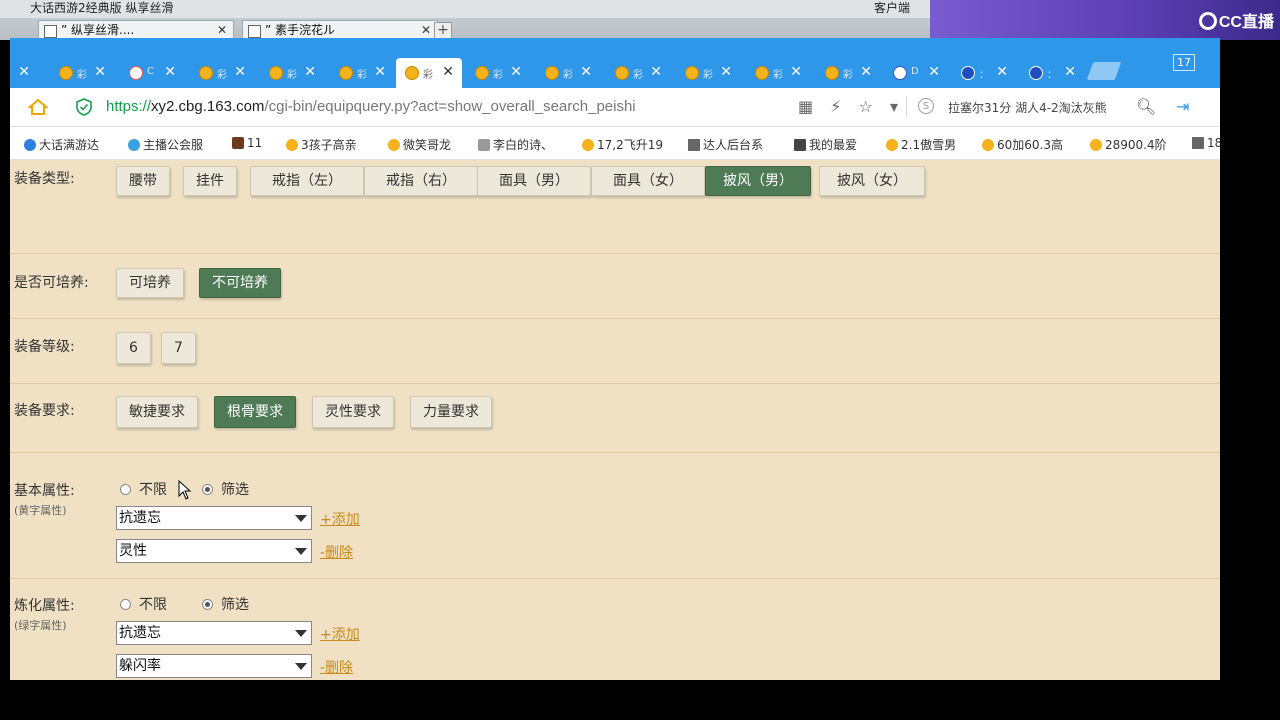 This screenshot has width=1280, height=720. I want to click on grid-icon: ▦, so click(805, 106).